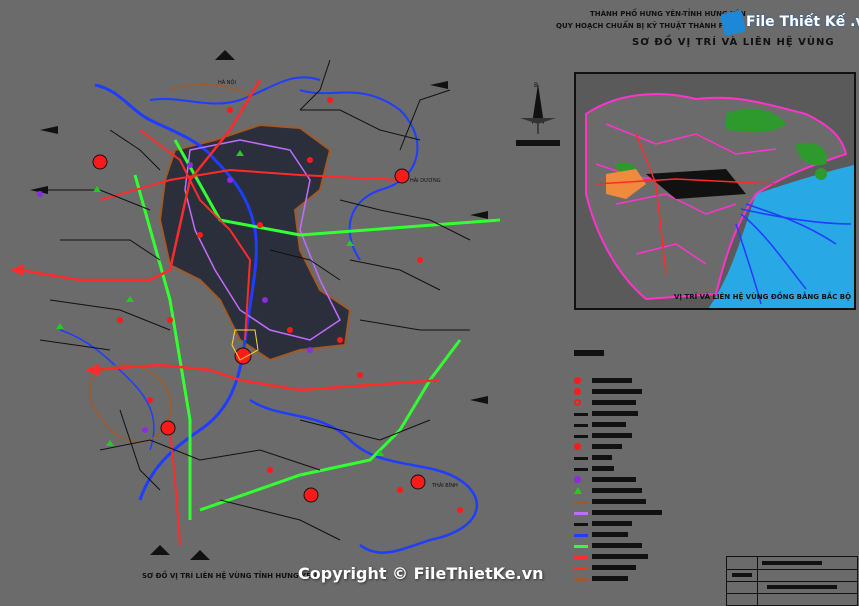 The image size is (859, 606). Describe the element at coordinates (425, 181) in the screenshot. I see `place-label-haiduong: HẢI DƯƠNG` at that location.